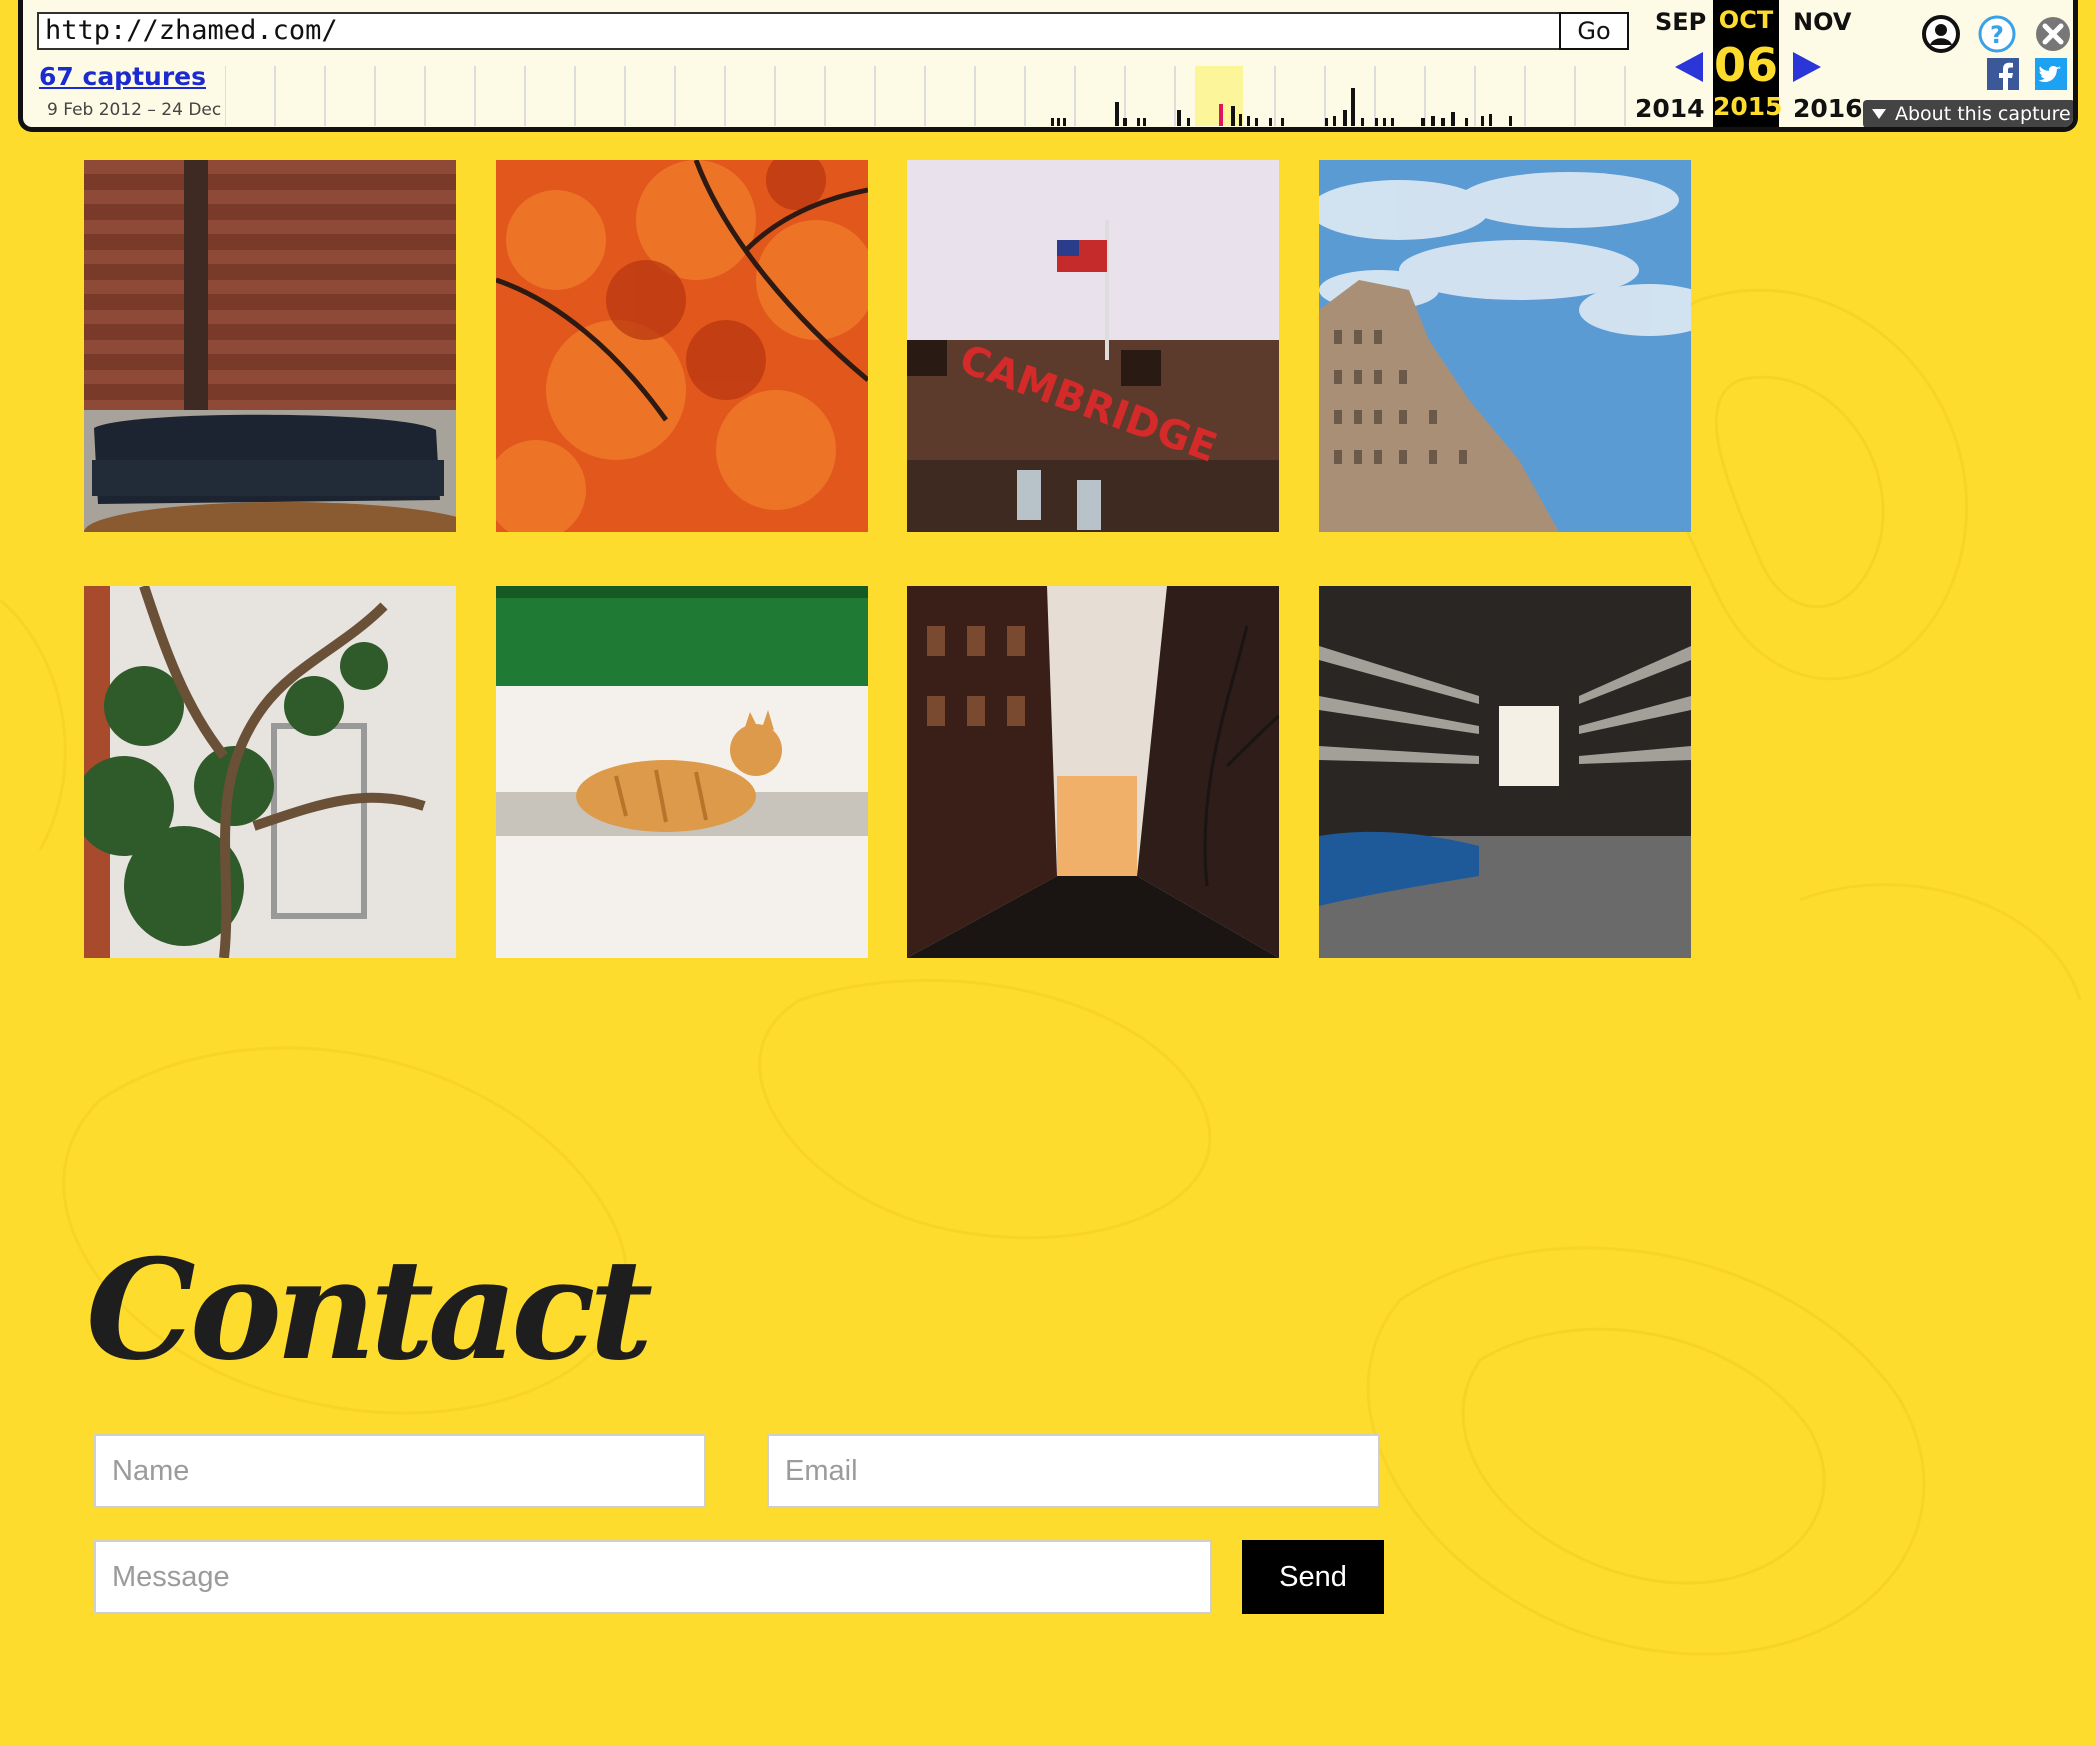  Describe the element at coordinates (1828, 108) in the screenshot. I see `next-year-label: 2016` at that location.